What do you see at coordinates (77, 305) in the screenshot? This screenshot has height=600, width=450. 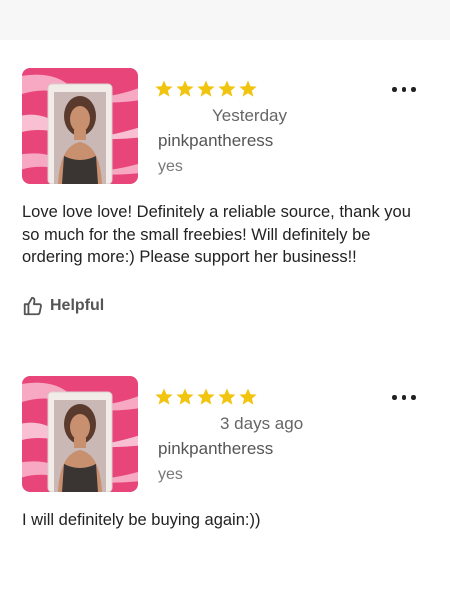 I see `helpful-label: Helpful` at bounding box center [77, 305].